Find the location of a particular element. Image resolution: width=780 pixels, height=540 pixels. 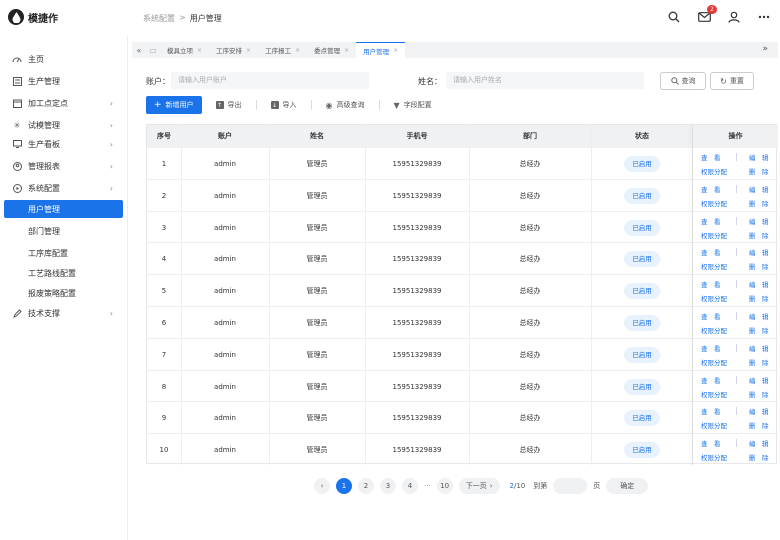

add-user-button: + 新增用户 is located at coordinates (174, 105).